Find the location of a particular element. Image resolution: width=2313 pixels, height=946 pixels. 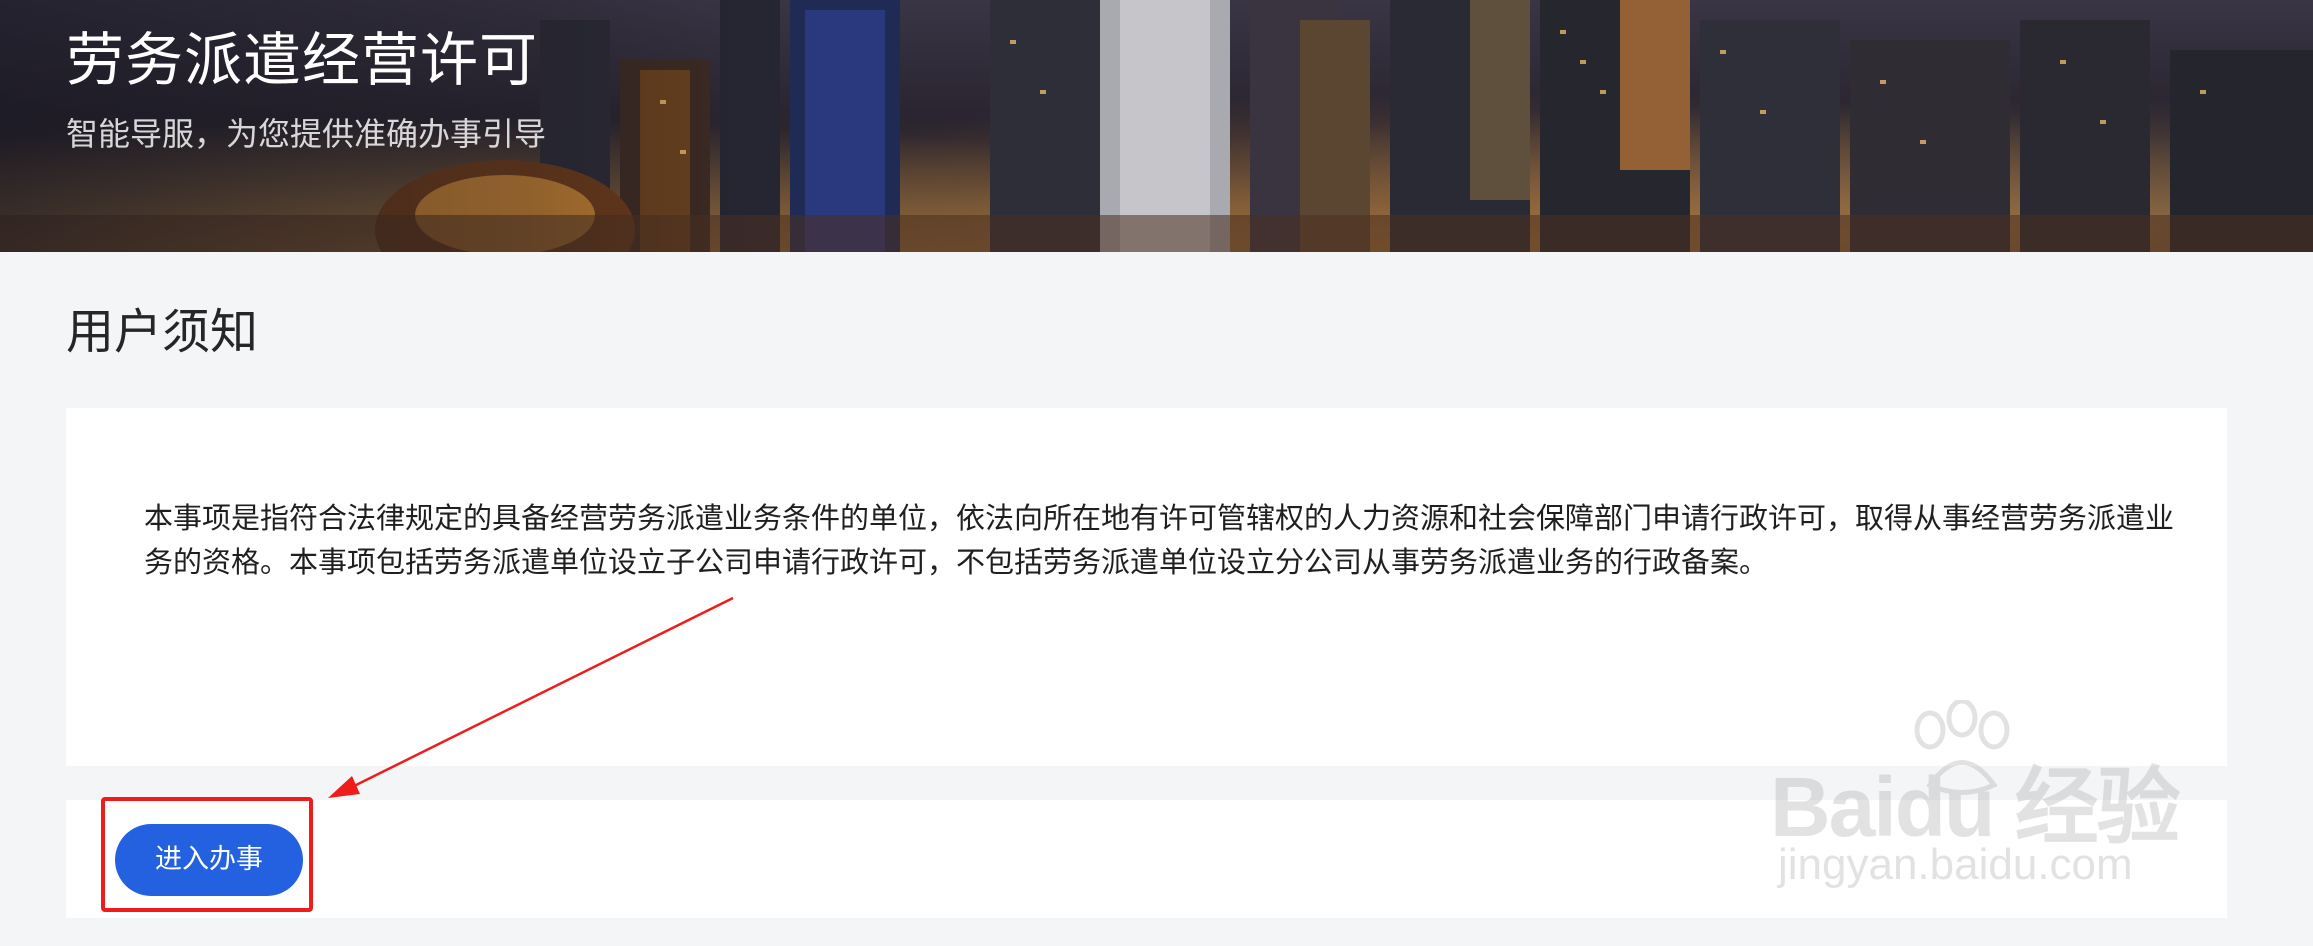

page-subtitle: 智能导服，为您提供准确办事引导 is located at coordinates (306, 134).